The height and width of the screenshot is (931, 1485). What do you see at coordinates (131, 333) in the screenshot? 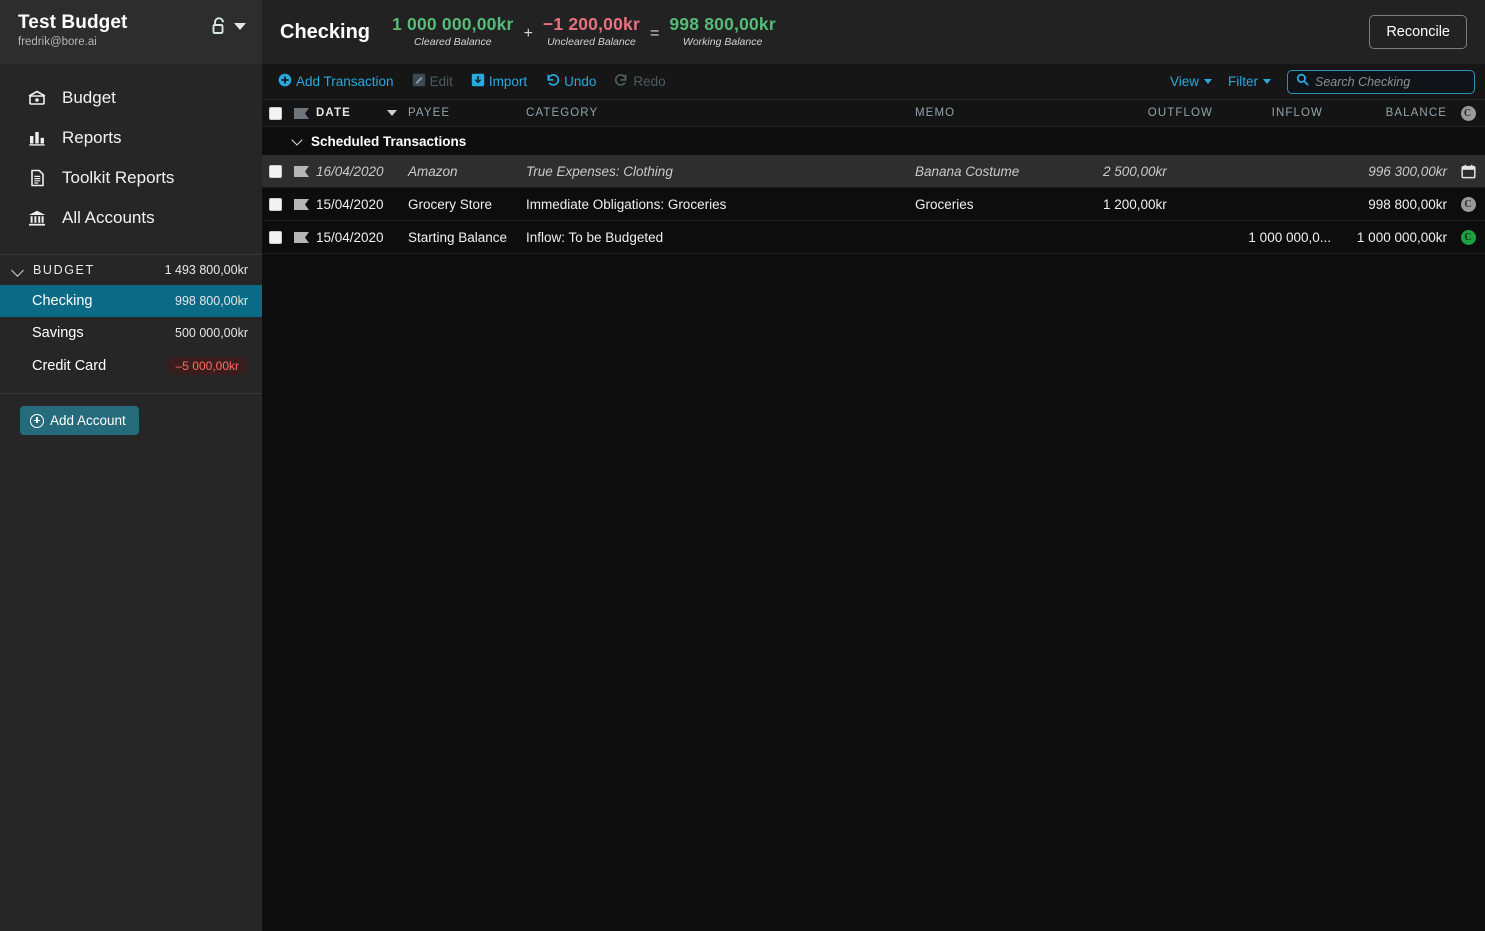
I see `sidebar-account-savings: Savings 500 000,00kr` at bounding box center [131, 333].